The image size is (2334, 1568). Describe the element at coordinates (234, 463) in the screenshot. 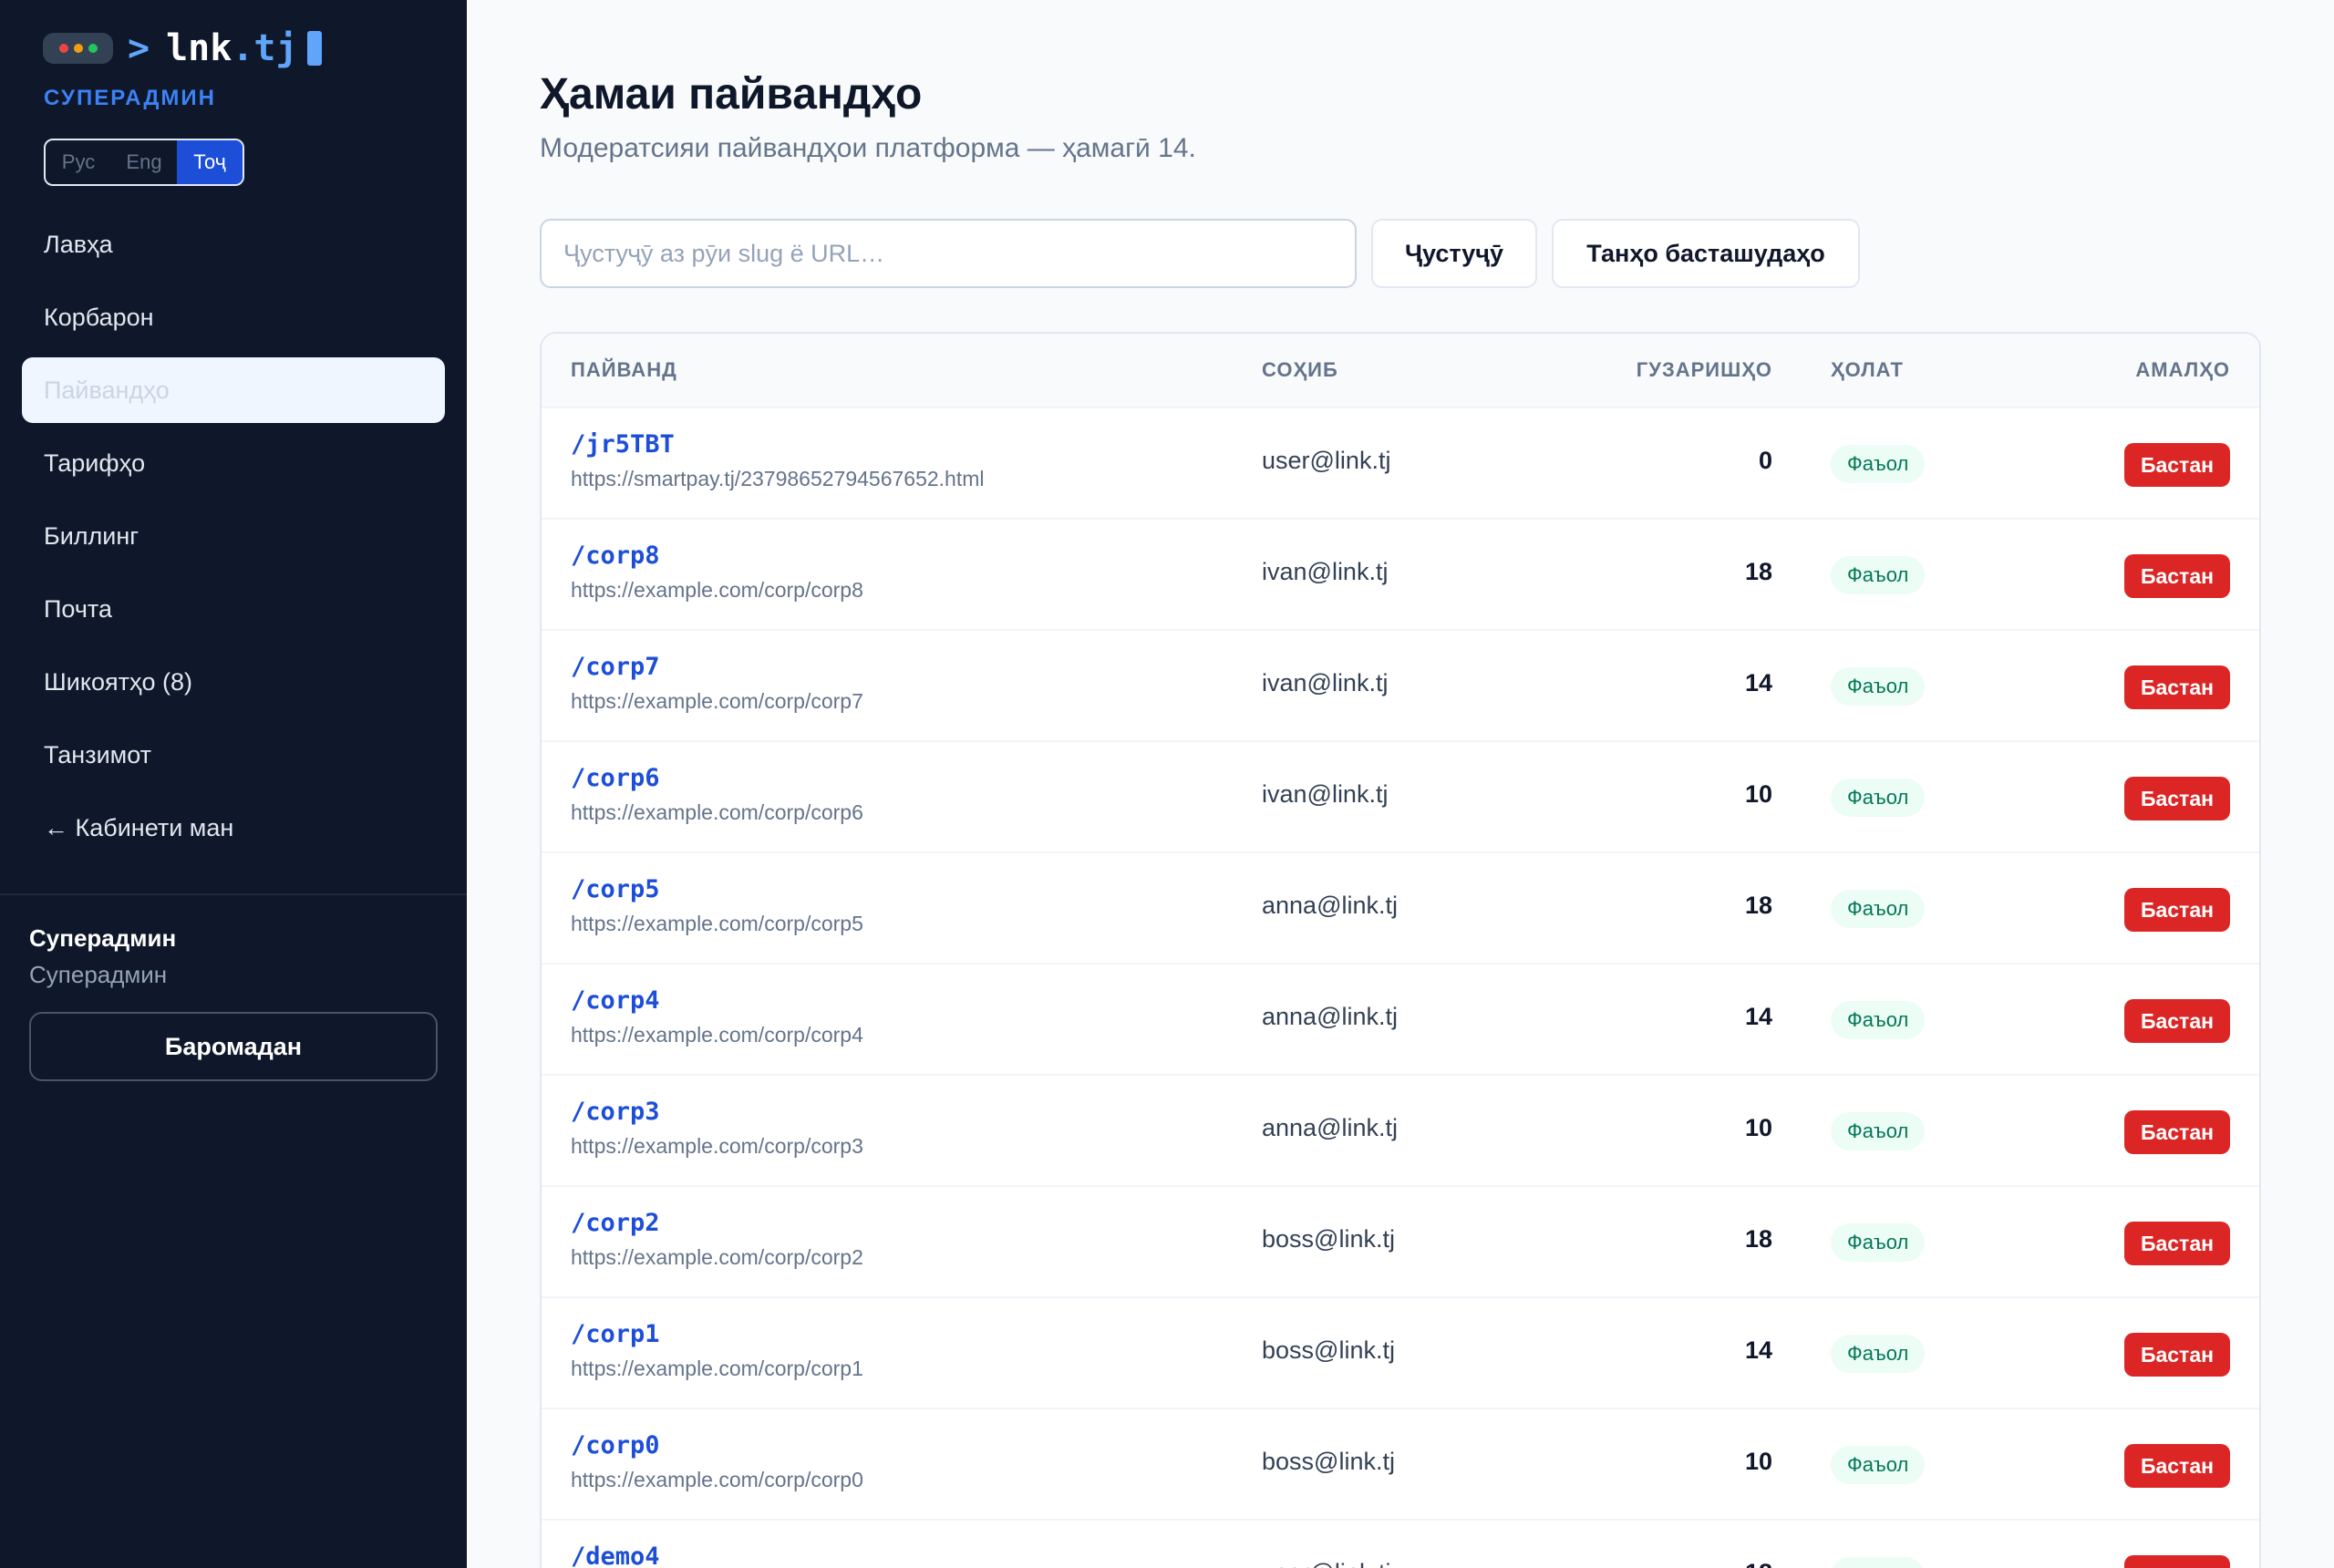

I see `nav-item-tariffs: Тарифҳо` at that location.